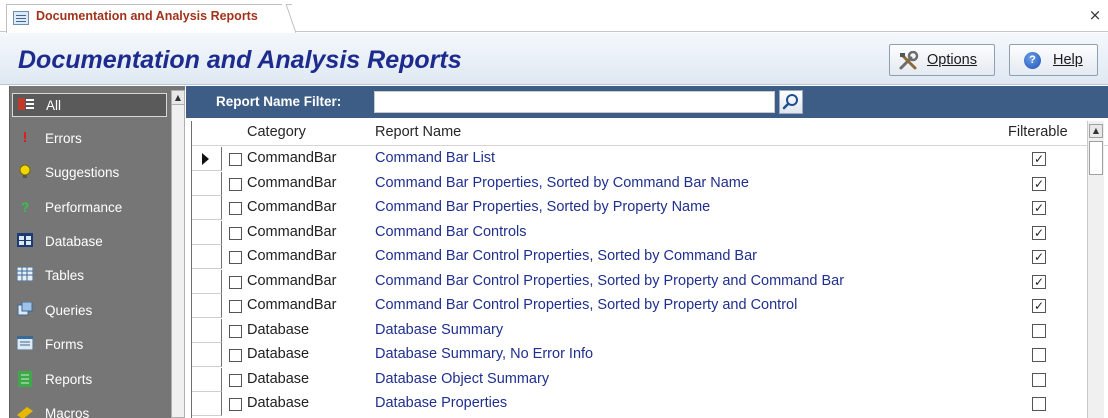 This screenshot has height=418, width=1108. I want to click on sidebar-item-database: Database, so click(89, 242).